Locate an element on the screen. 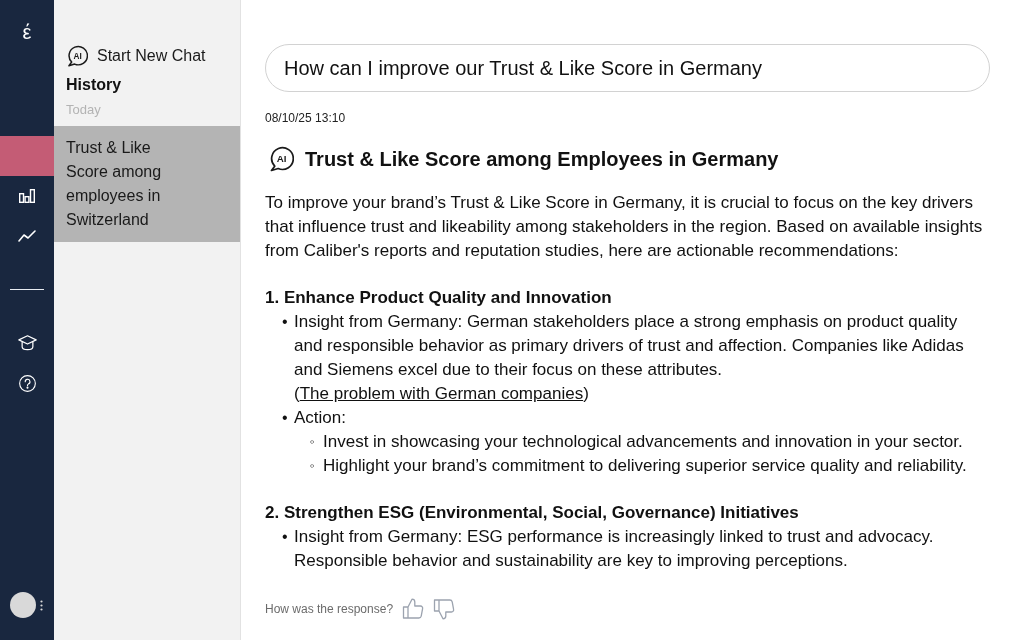  history-group-label: Today is located at coordinates (84, 110).